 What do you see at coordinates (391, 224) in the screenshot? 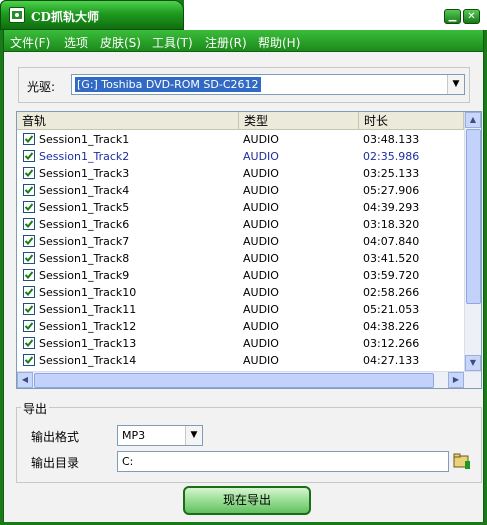
I see `track-duration: 03:18.320` at bounding box center [391, 224].